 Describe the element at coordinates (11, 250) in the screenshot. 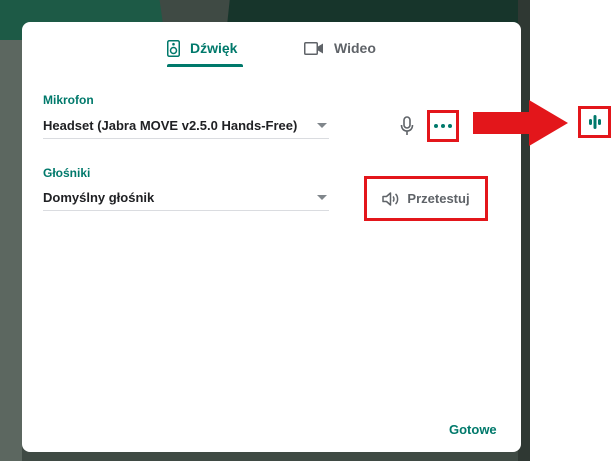

I see `background-shape` at that location.